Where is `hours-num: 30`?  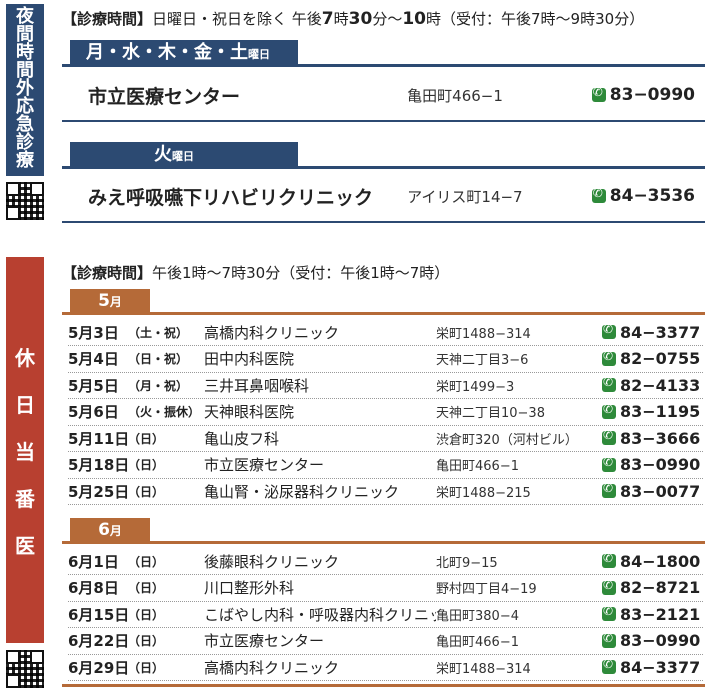
hours-num: 30 is located at coordinates (360, 19).